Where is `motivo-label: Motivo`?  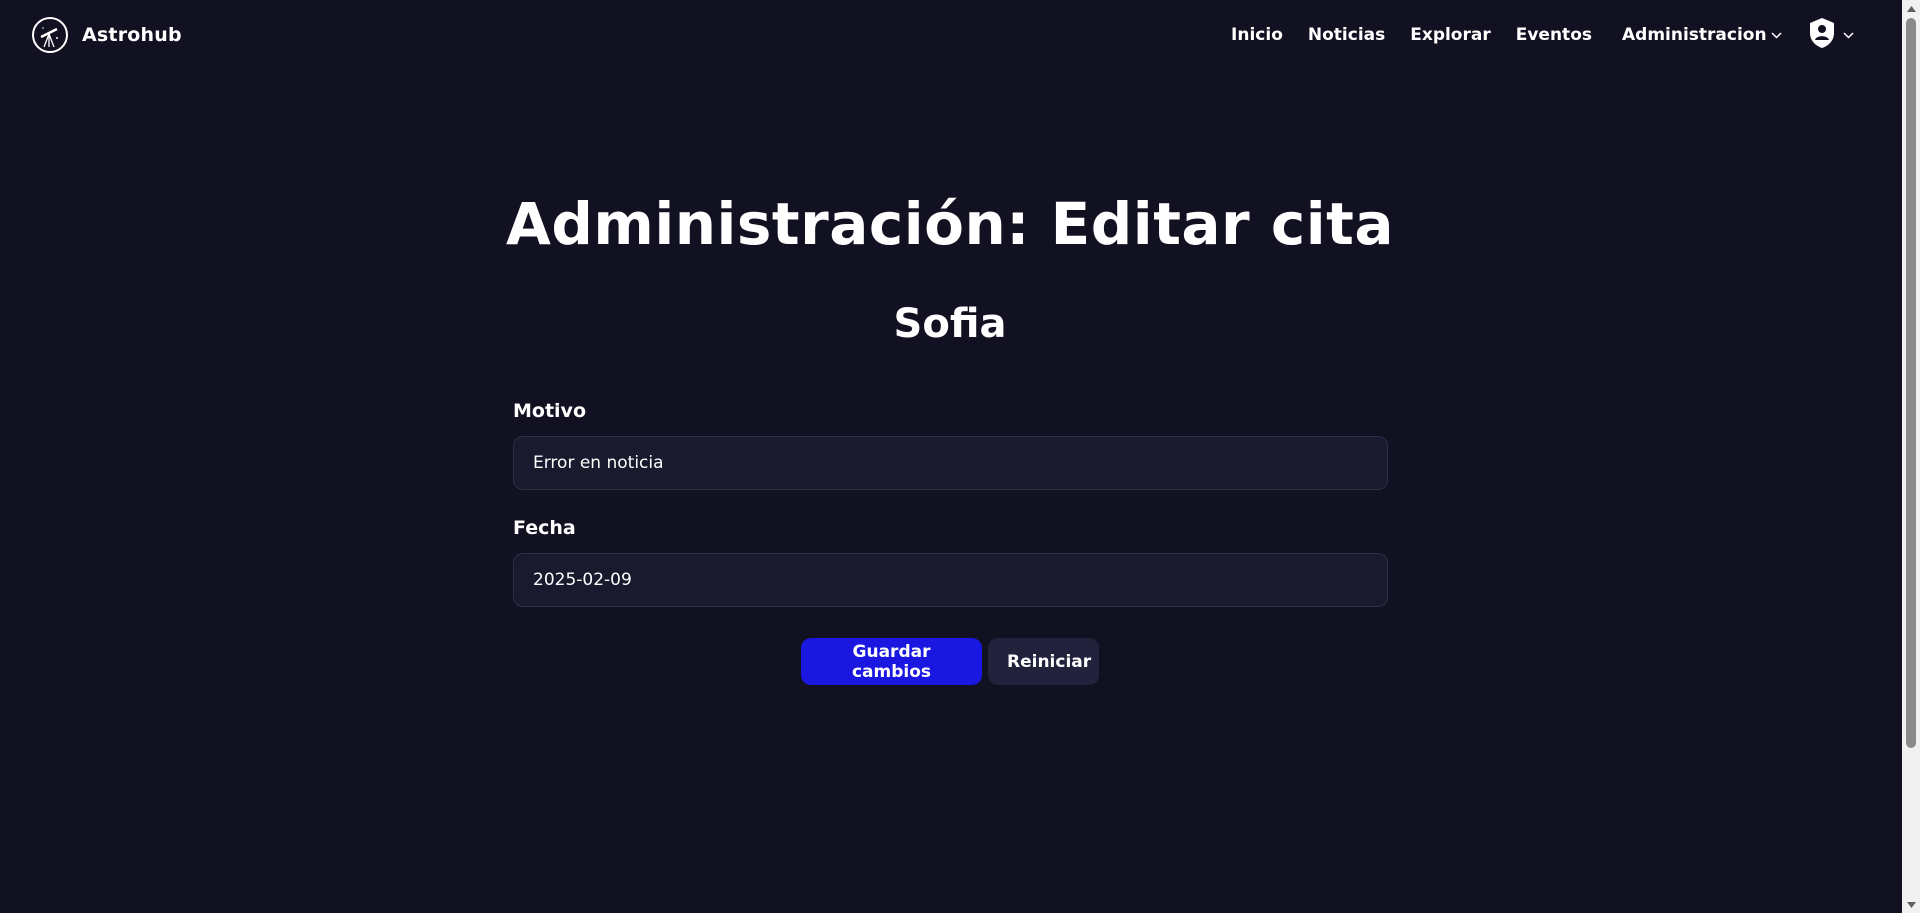 motivo-label: Motivo is located at coordinates (549, 411).